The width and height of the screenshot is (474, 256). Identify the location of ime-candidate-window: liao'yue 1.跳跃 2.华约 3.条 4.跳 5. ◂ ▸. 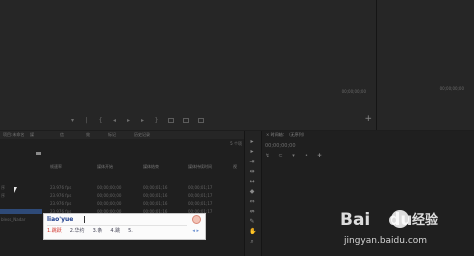
(124, 226).